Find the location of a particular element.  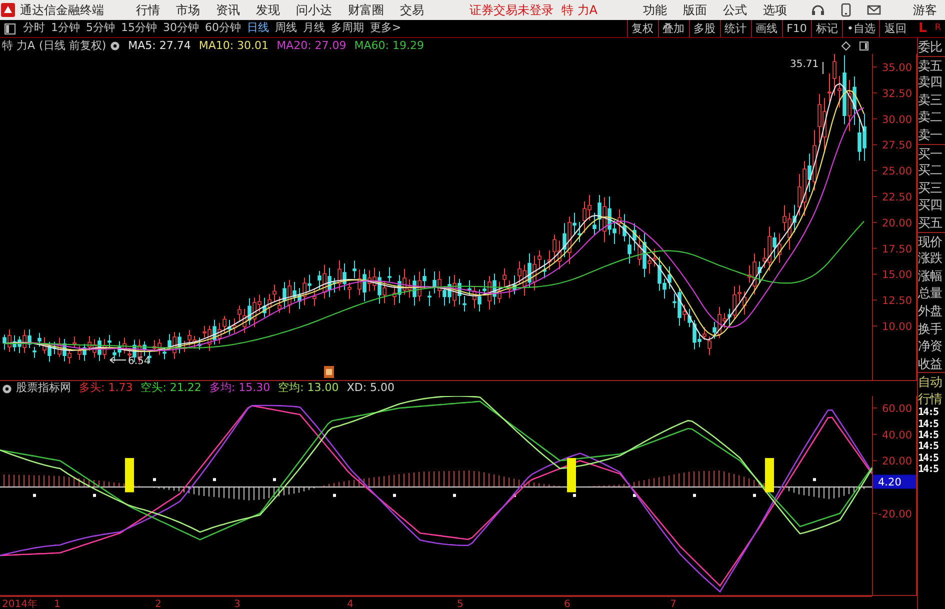

quote-field-label: 换手 is located at coordinates (930, 329).